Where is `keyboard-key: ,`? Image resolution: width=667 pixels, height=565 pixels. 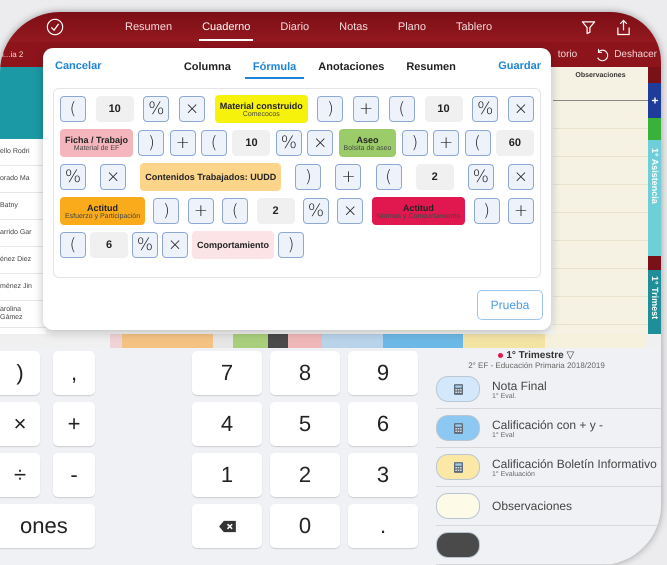
keyboard-key: , is located at coordinates (74, 373).